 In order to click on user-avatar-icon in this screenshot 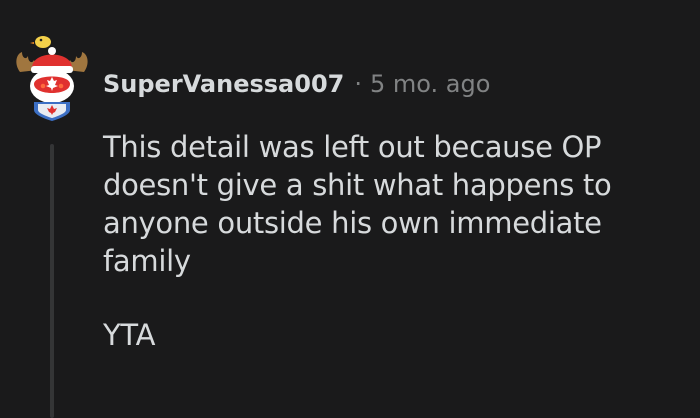, I will do `click(52, 76)`.